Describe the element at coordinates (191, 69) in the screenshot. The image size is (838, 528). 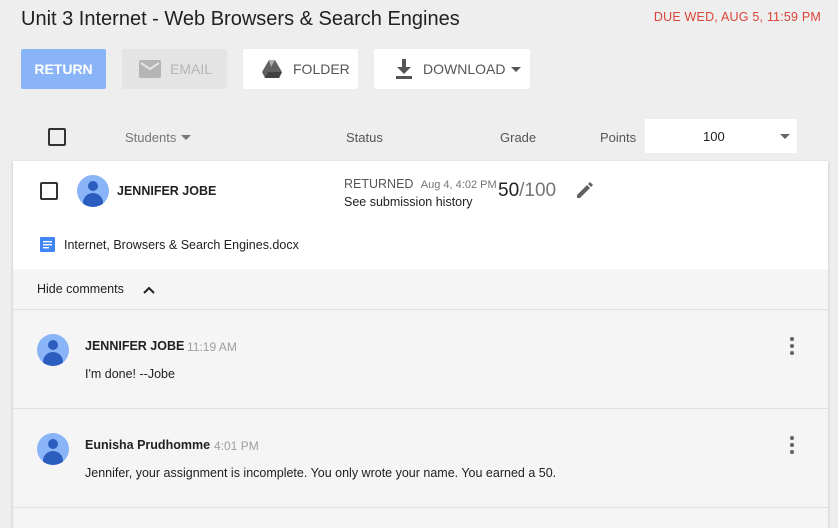
I see `email-button-label: EMAIL` at that location.